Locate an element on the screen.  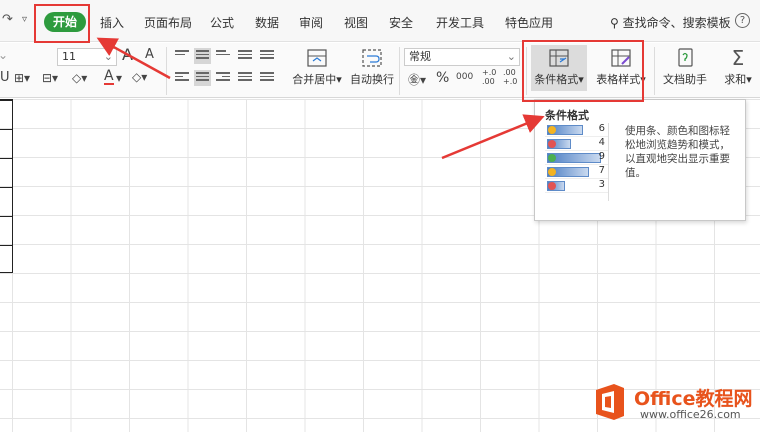
office-logo-icon is located at coordinates (610, 402).